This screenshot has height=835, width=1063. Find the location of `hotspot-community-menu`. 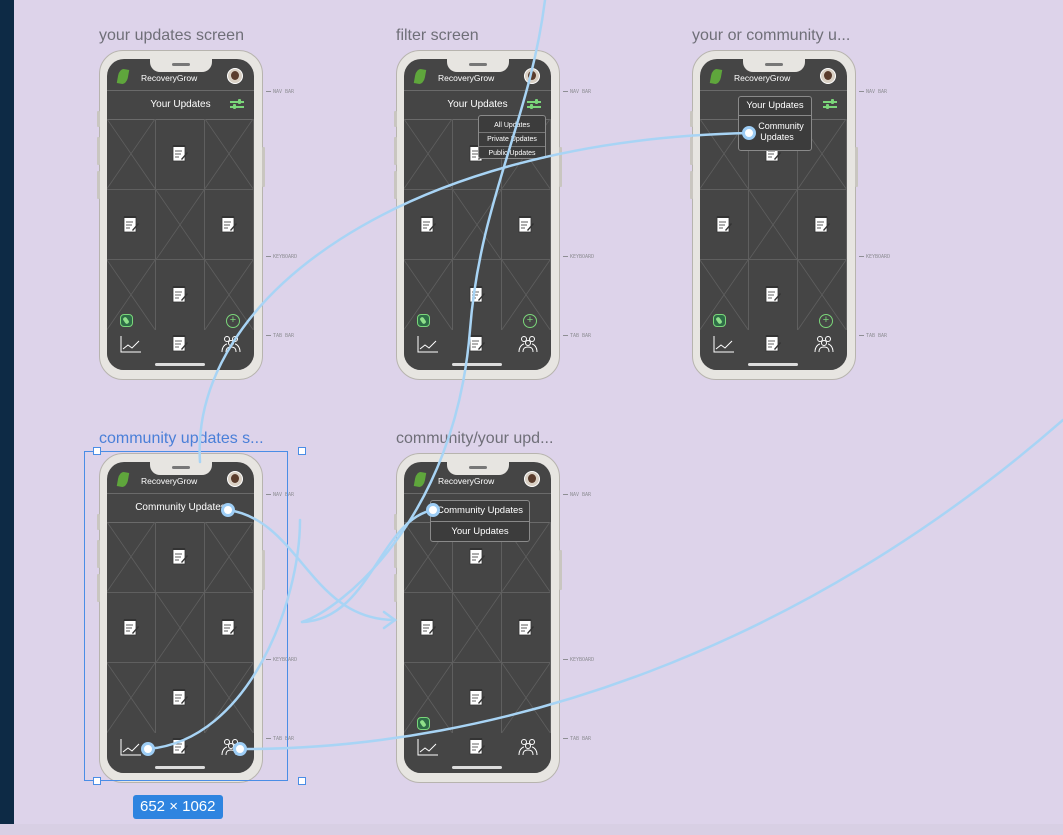

hotspot-community-menu is located at coordinates (433, 510).